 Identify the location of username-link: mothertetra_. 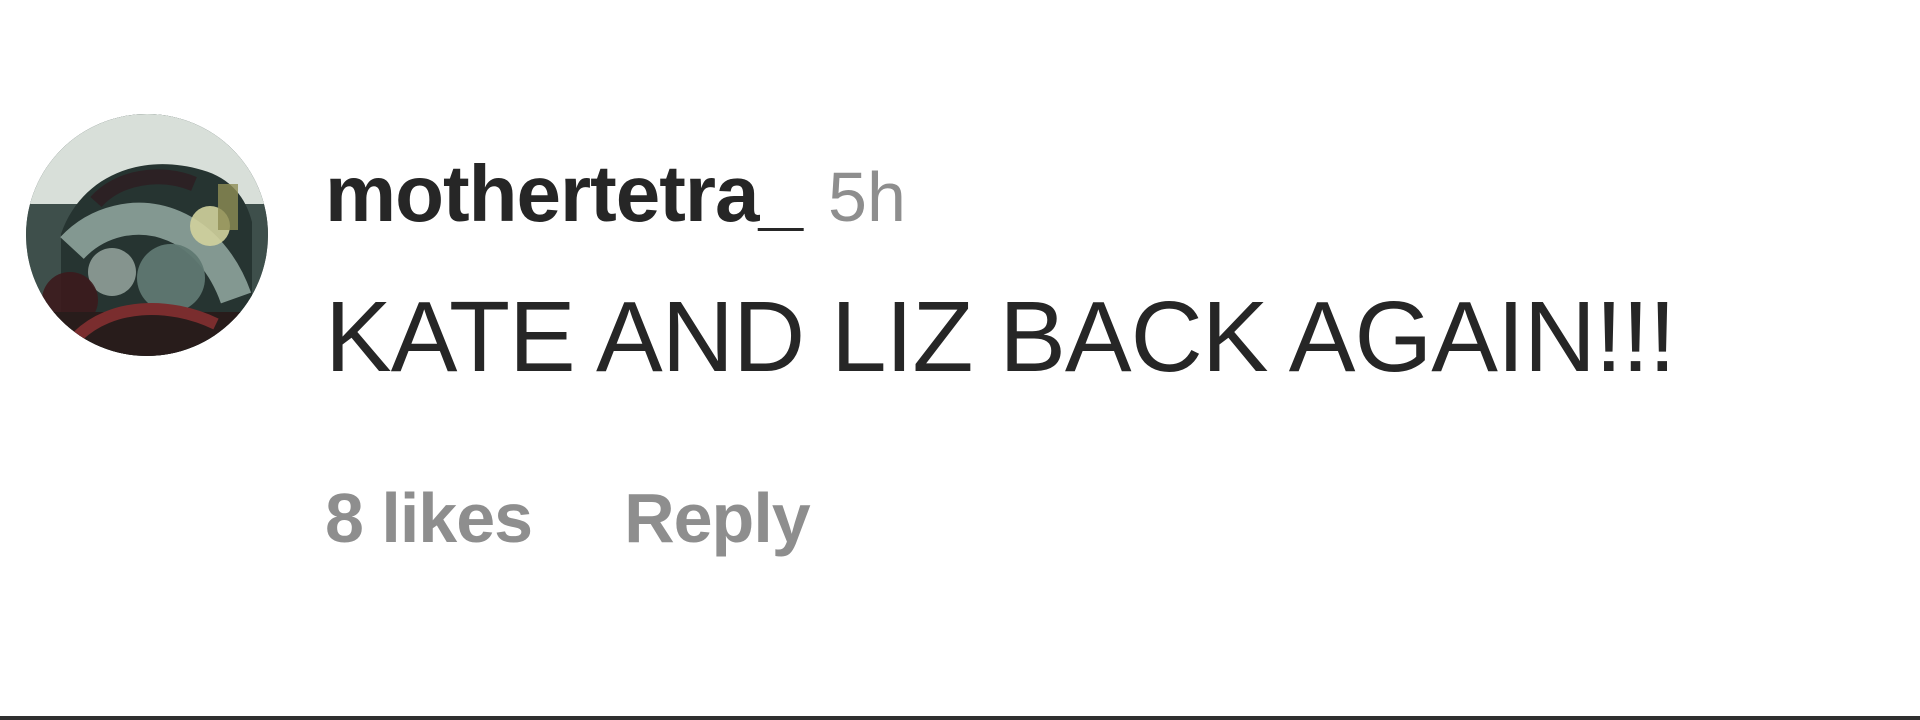
(564, 194).